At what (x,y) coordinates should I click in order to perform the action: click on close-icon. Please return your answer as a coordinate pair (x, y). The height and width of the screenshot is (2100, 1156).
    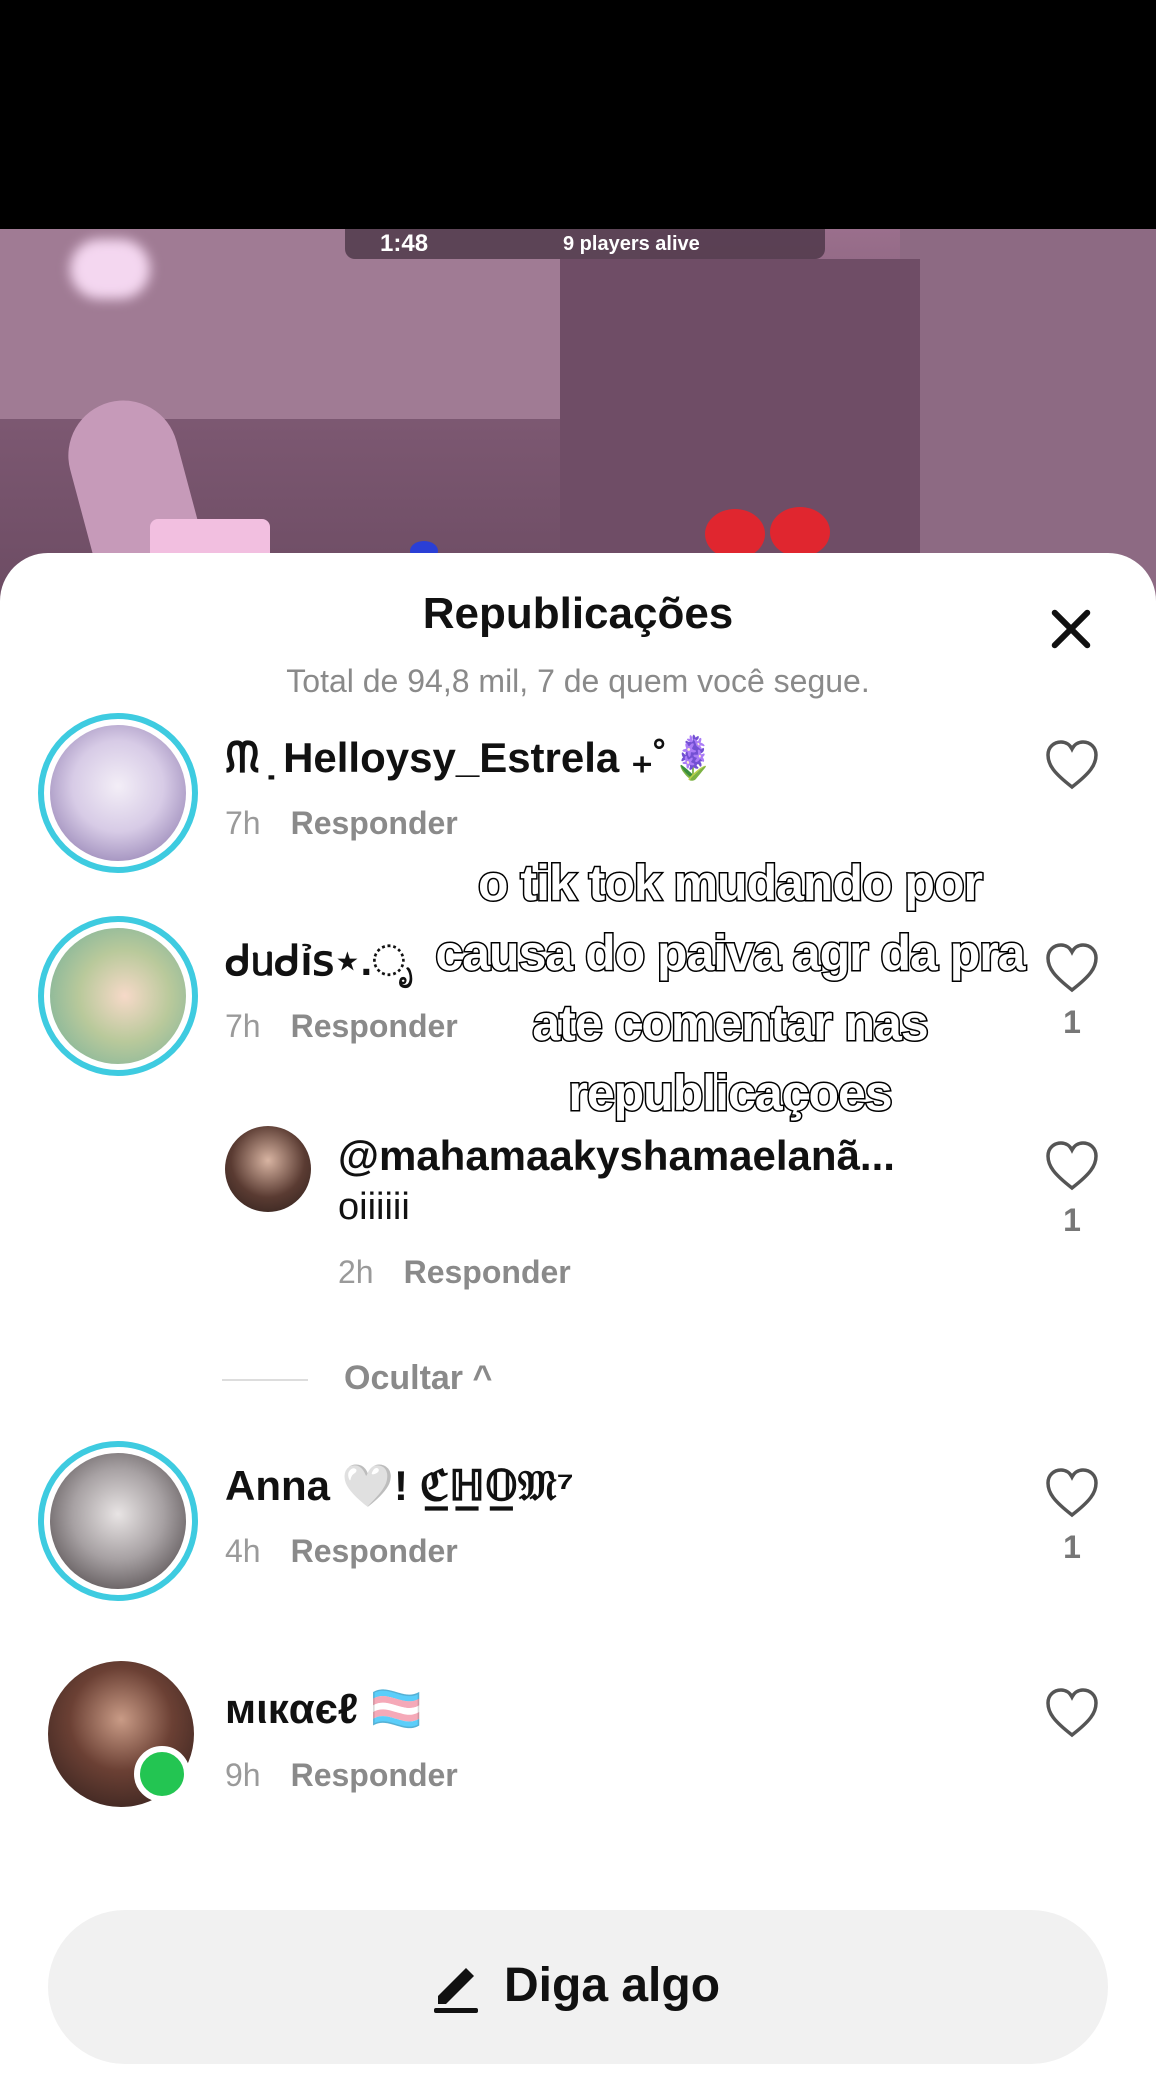
    Looking at the image, I should click on (1070, 629).